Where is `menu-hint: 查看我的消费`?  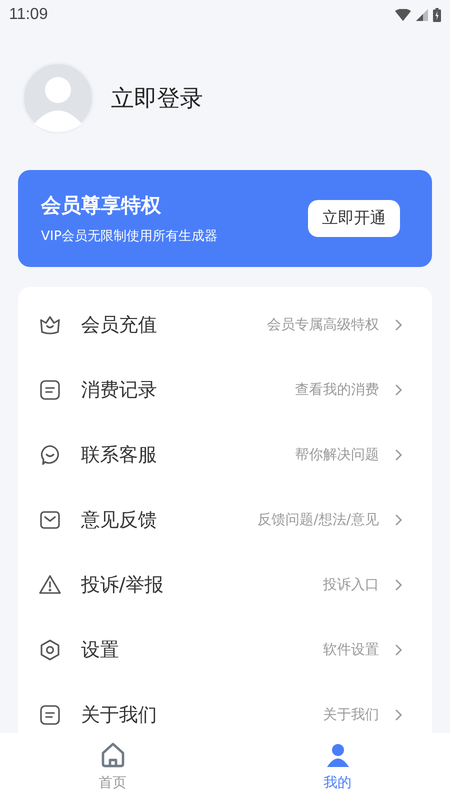
menu-hint: 查看我的消费 is located at coordinates (337, 389).